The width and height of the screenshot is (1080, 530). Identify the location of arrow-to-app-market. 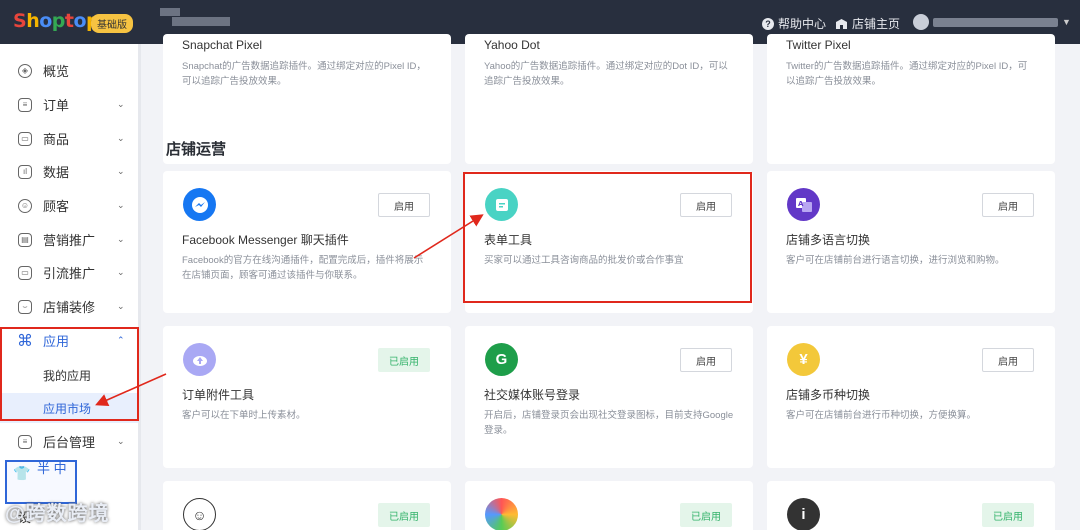
(131, 389).